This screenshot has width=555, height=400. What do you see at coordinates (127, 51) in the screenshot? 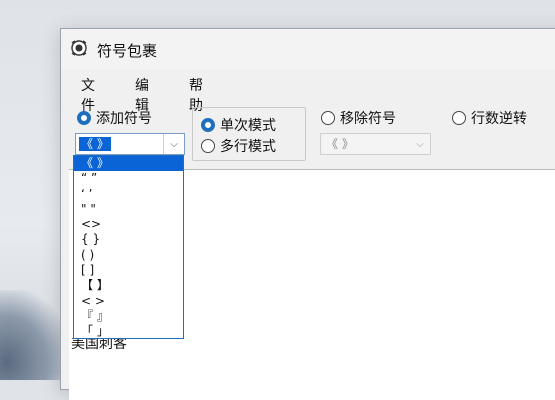
I see `window-title: 符号包裹` at bounding box center [127, 51].